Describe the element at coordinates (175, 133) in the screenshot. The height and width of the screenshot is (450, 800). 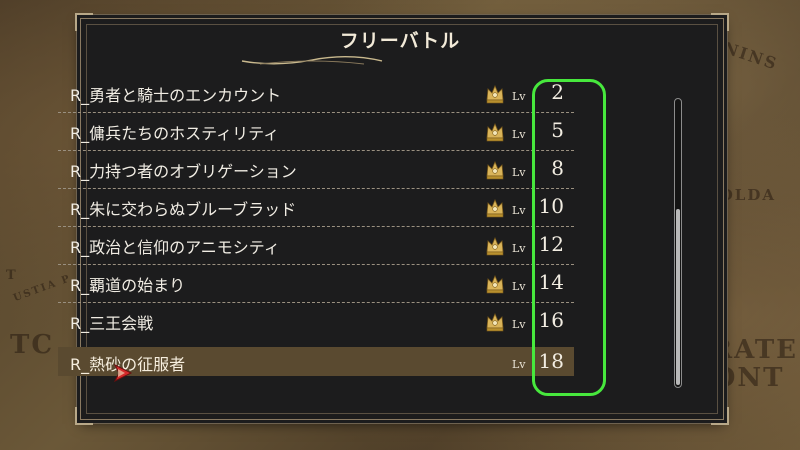
I see `battle-name: R_傭兵たちのホスティリティ` at that location.